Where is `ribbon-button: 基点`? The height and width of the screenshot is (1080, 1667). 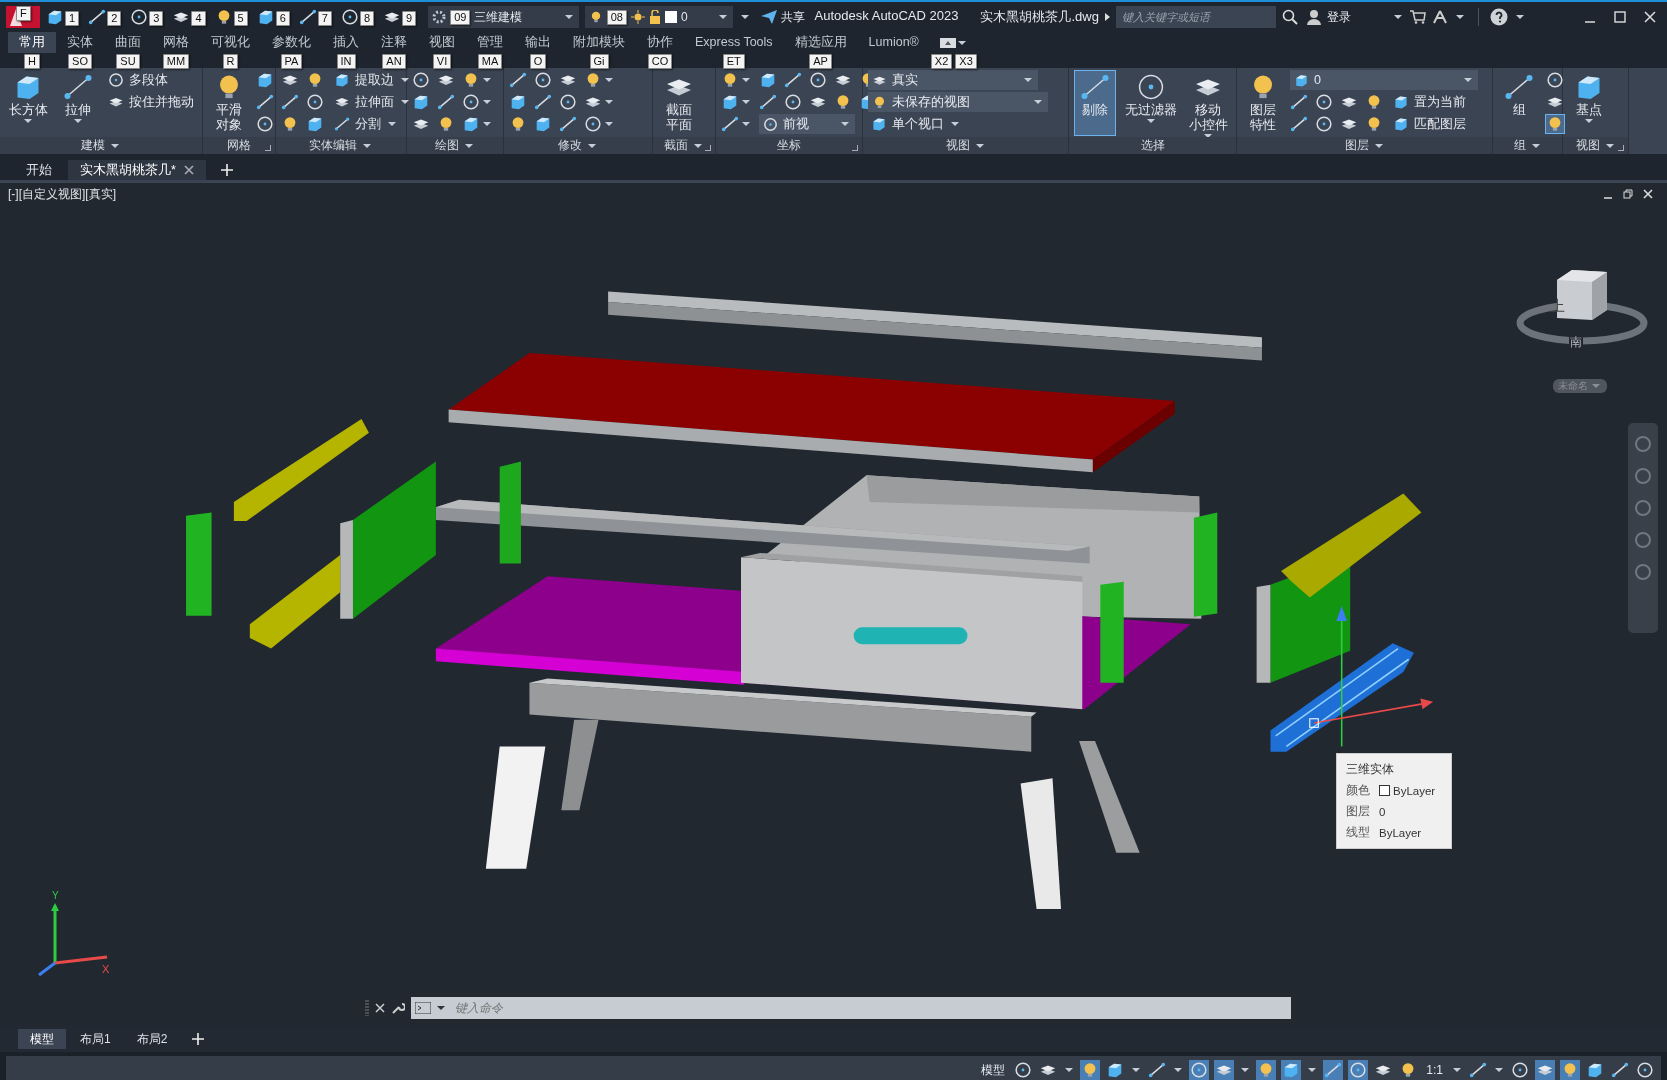
ribbon-button: 基点 is located at coordinates (1589, 103).